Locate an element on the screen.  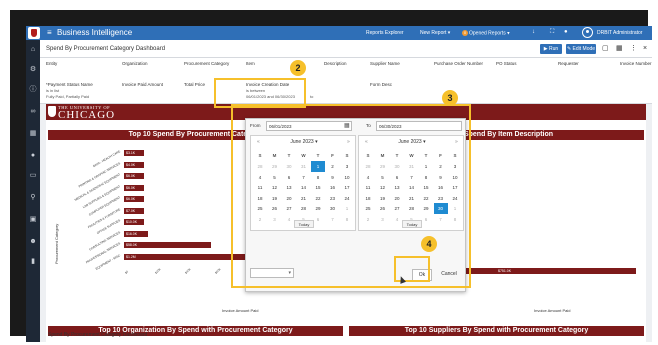
more-icon: ⋮ is located at coordinates (633, 49).